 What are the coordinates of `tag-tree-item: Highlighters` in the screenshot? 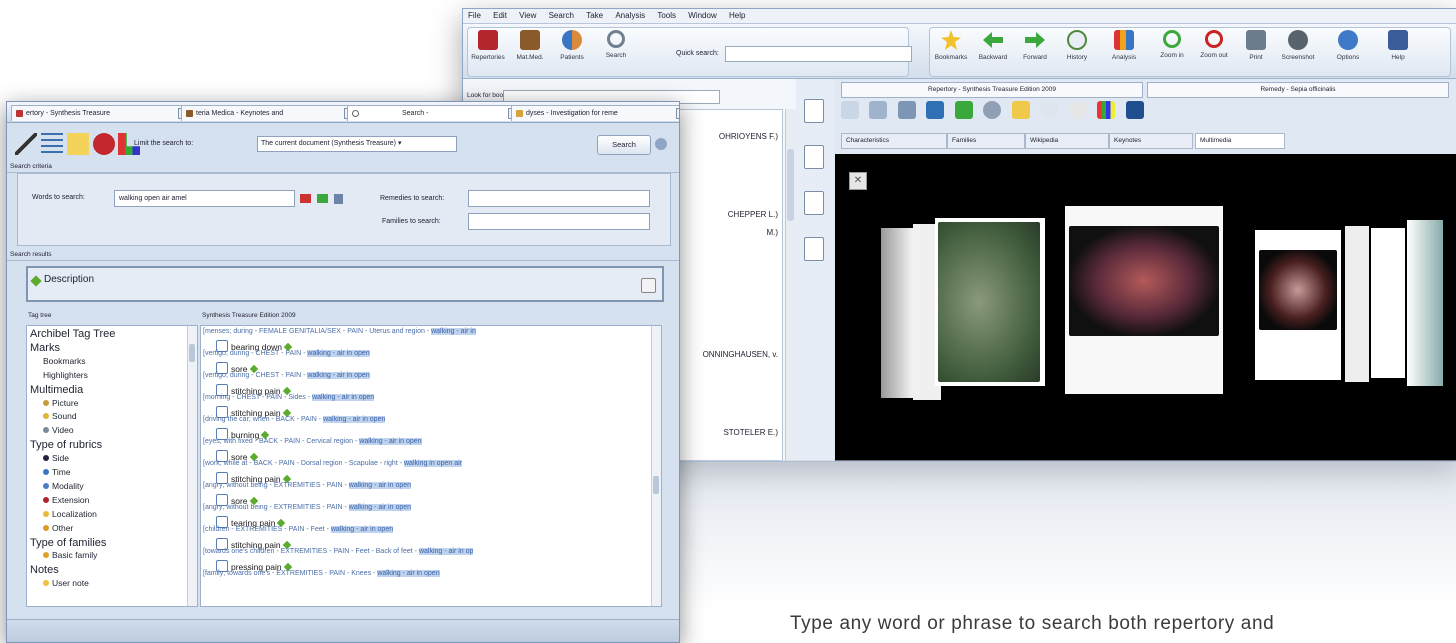 It's located at (65, 375).